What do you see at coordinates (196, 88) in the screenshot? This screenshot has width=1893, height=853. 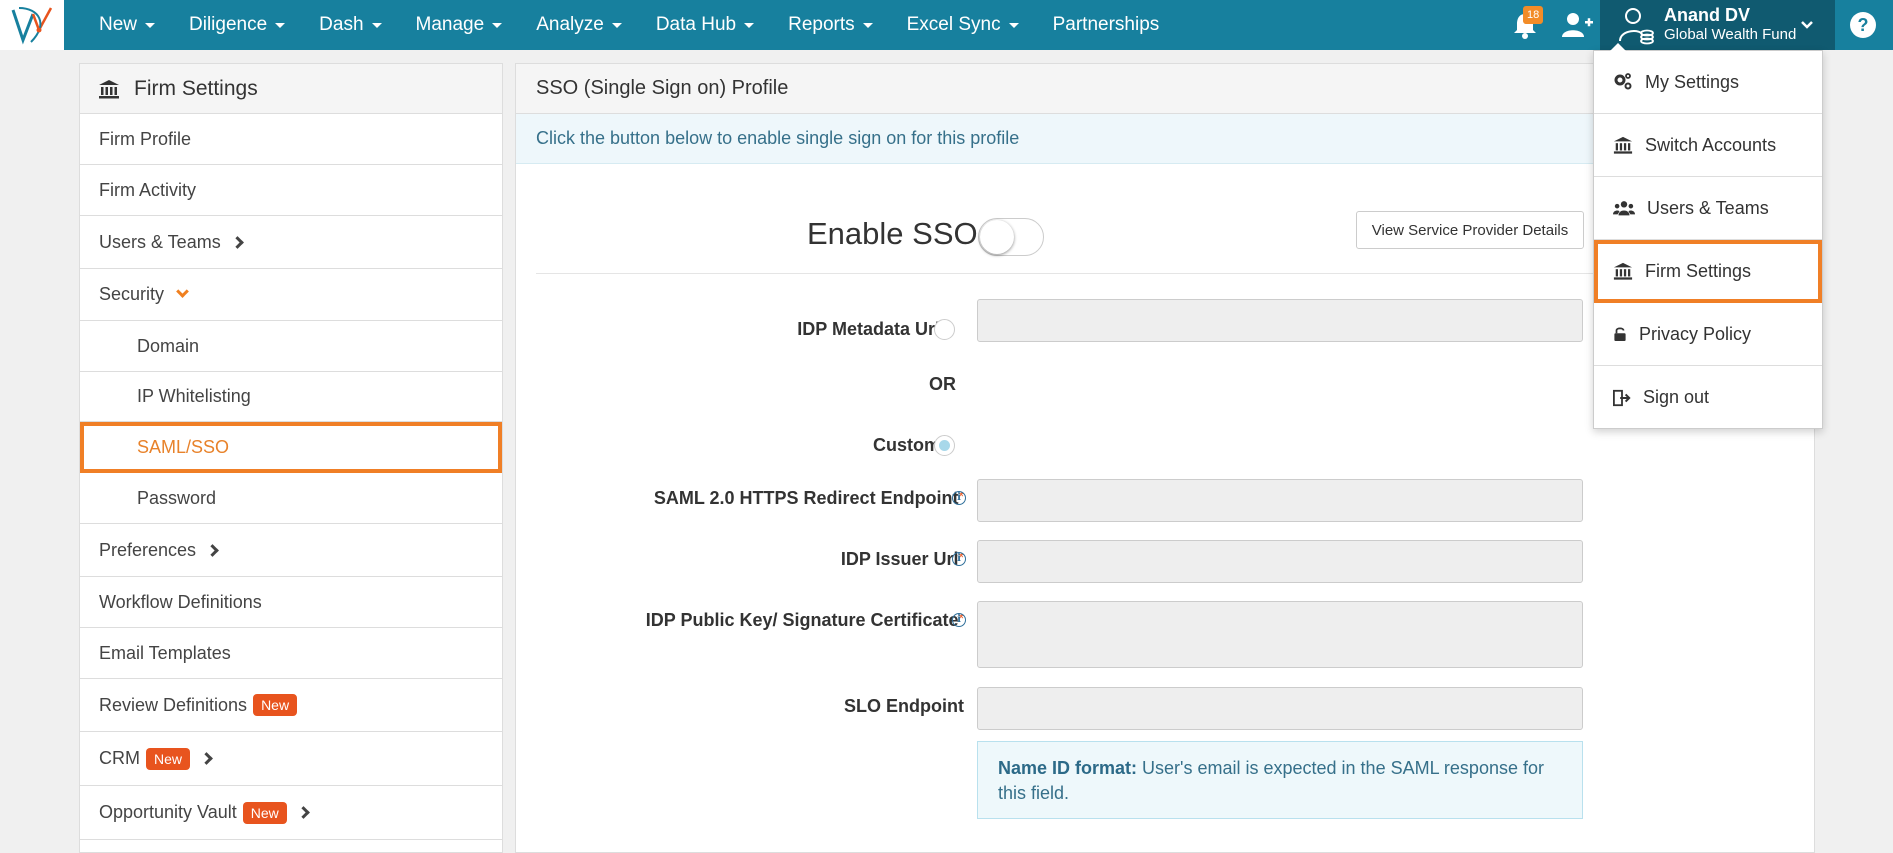 I see `sidebar-title: Firm Settings` at bounding box center [196, 88].